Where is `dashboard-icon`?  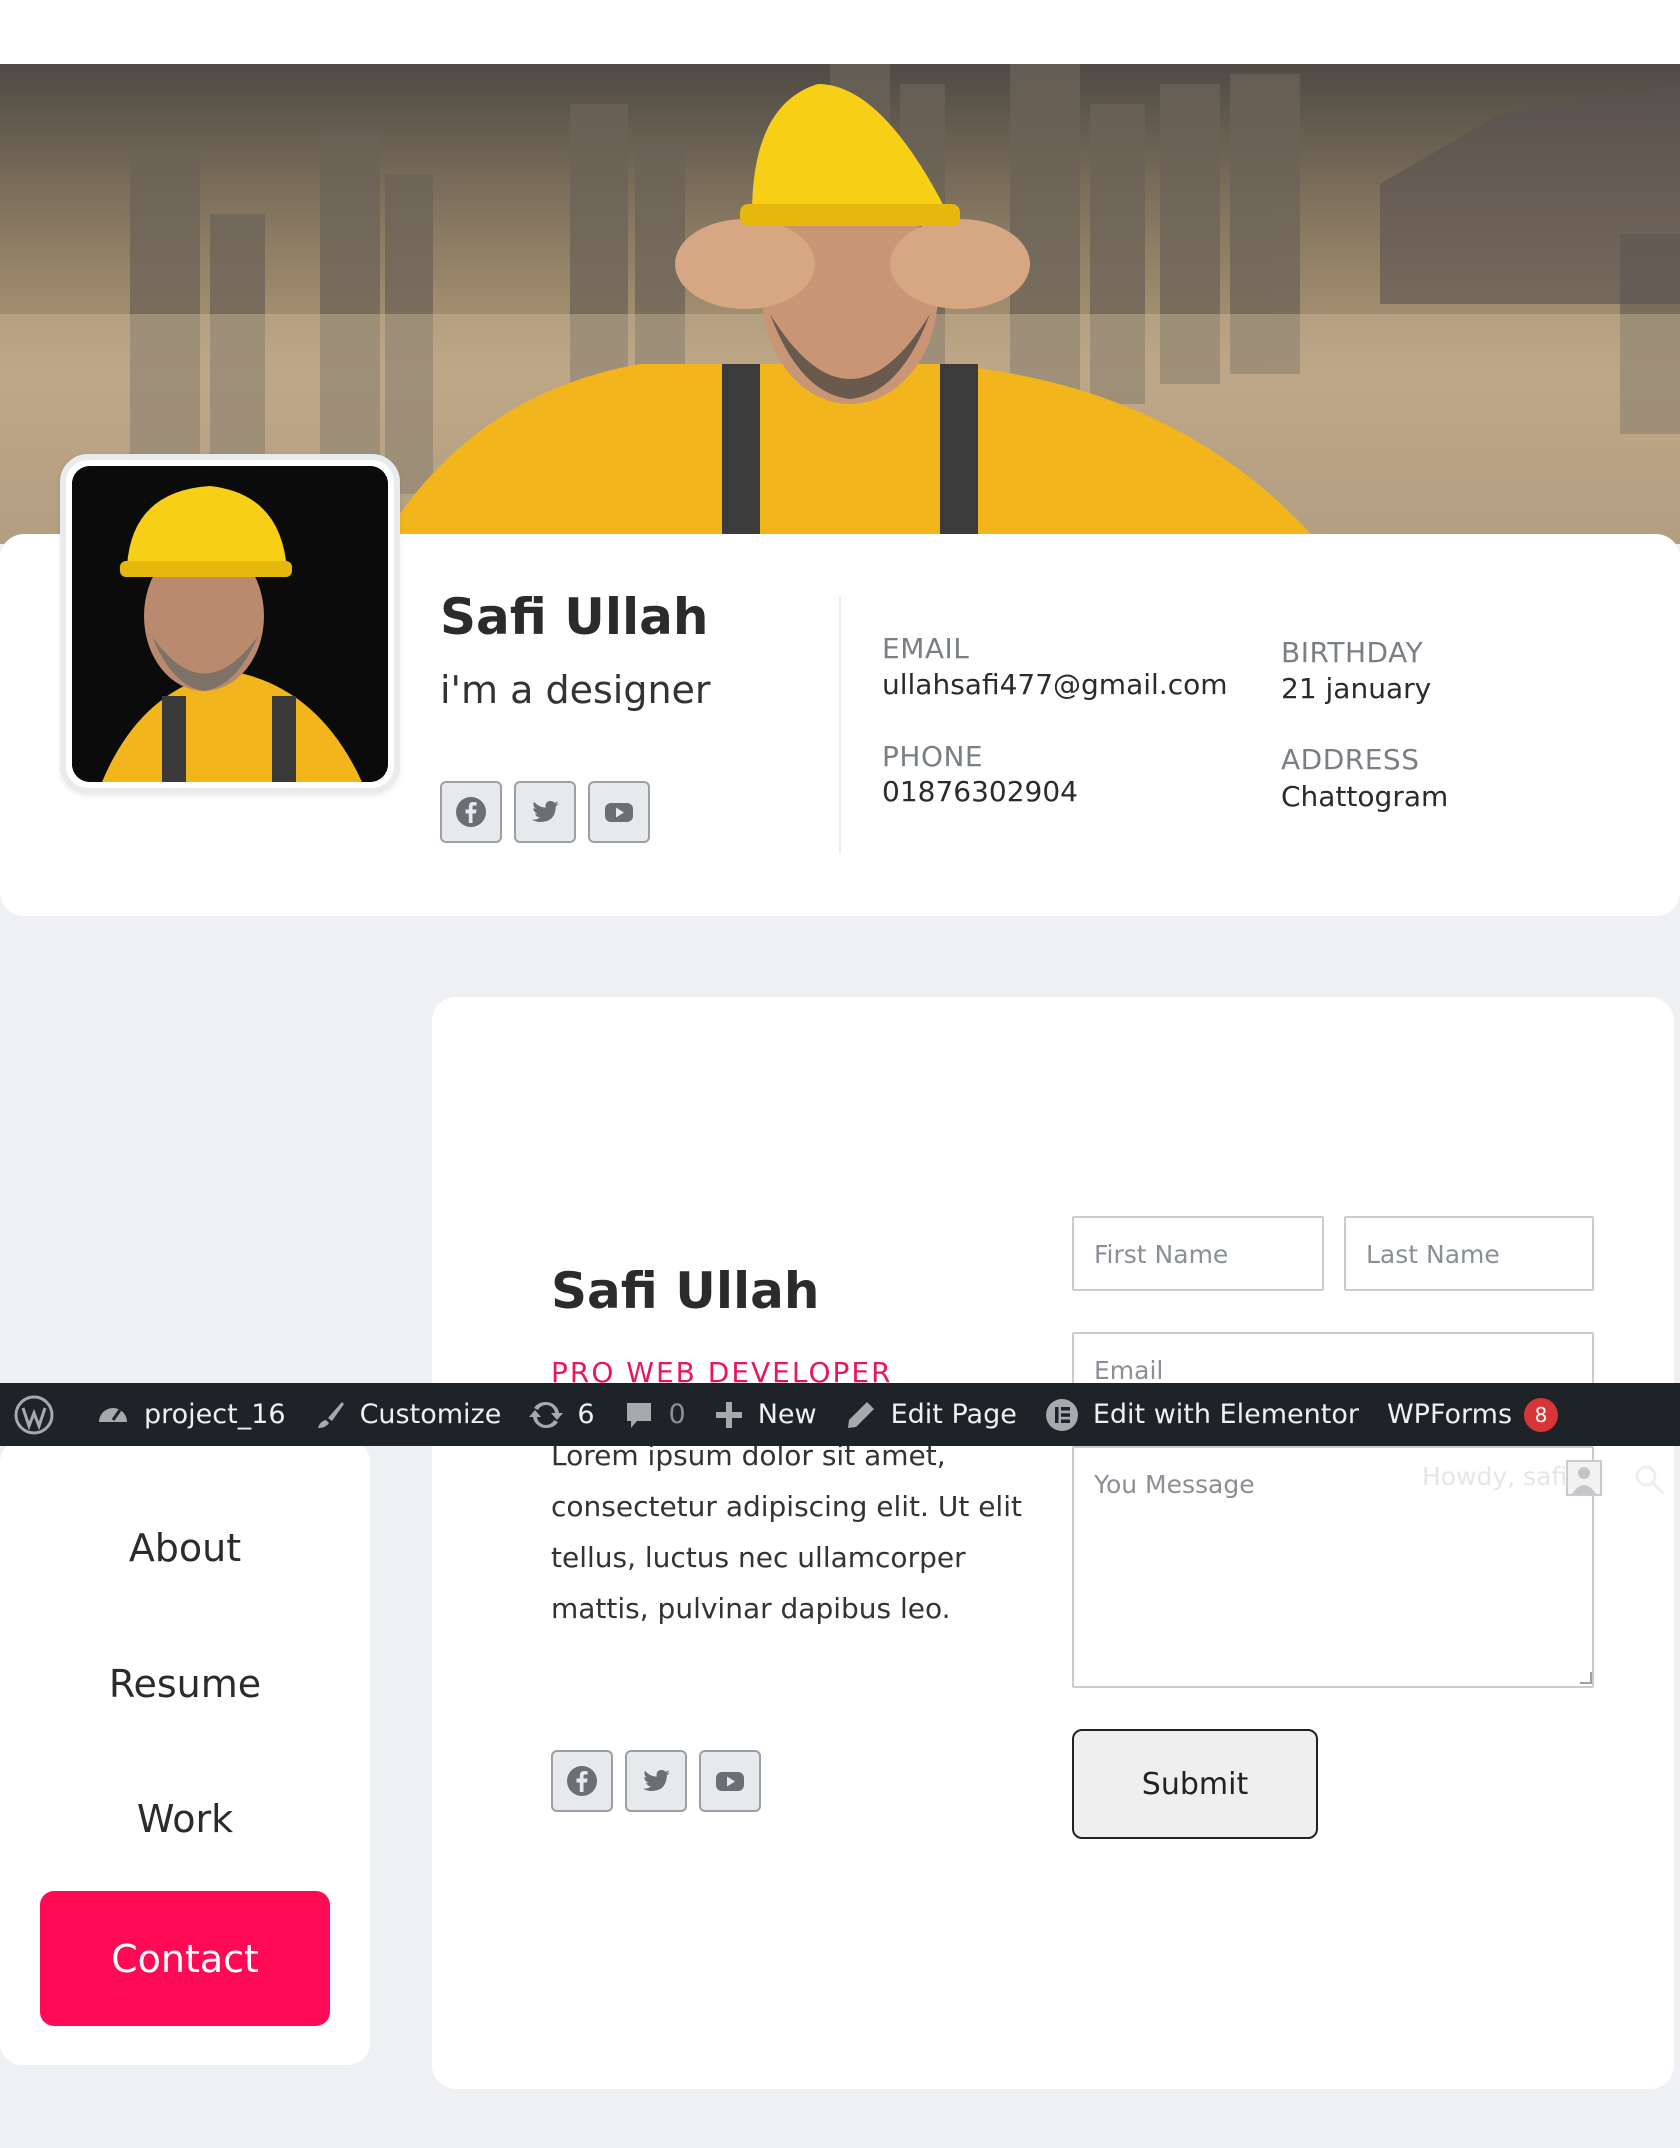
dashboard-icon is located at coordinates (113, 1414).